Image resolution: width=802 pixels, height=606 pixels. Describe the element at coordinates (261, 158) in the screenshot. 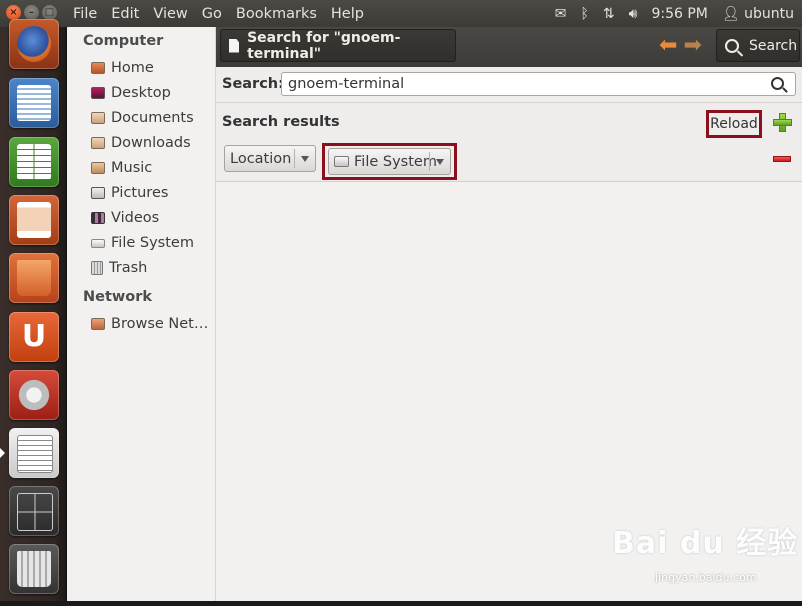

I see `criterion-type-label: Location` at that location.